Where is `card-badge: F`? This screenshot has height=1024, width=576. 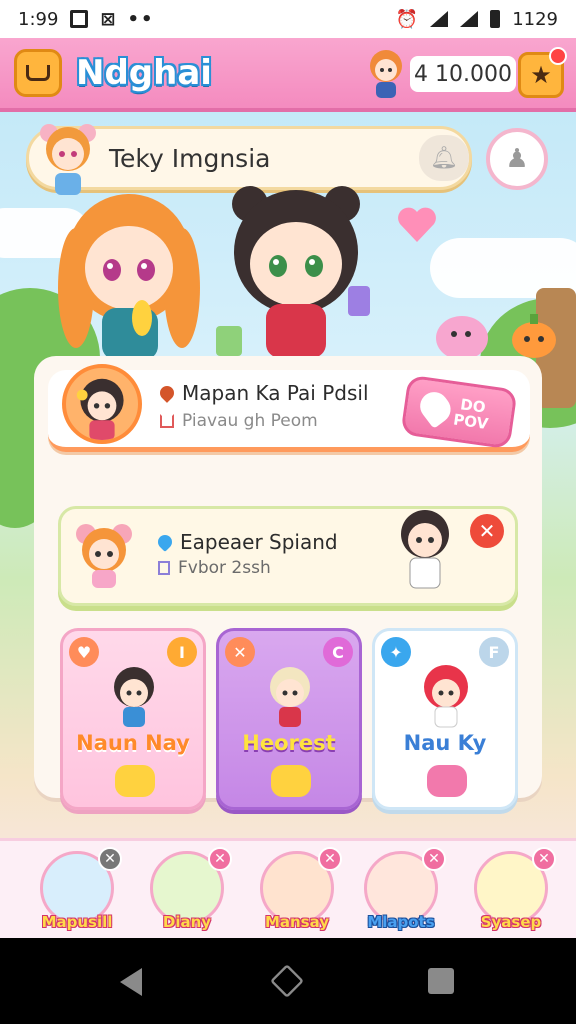
card-badge: F is located at coordinates (494, 652).